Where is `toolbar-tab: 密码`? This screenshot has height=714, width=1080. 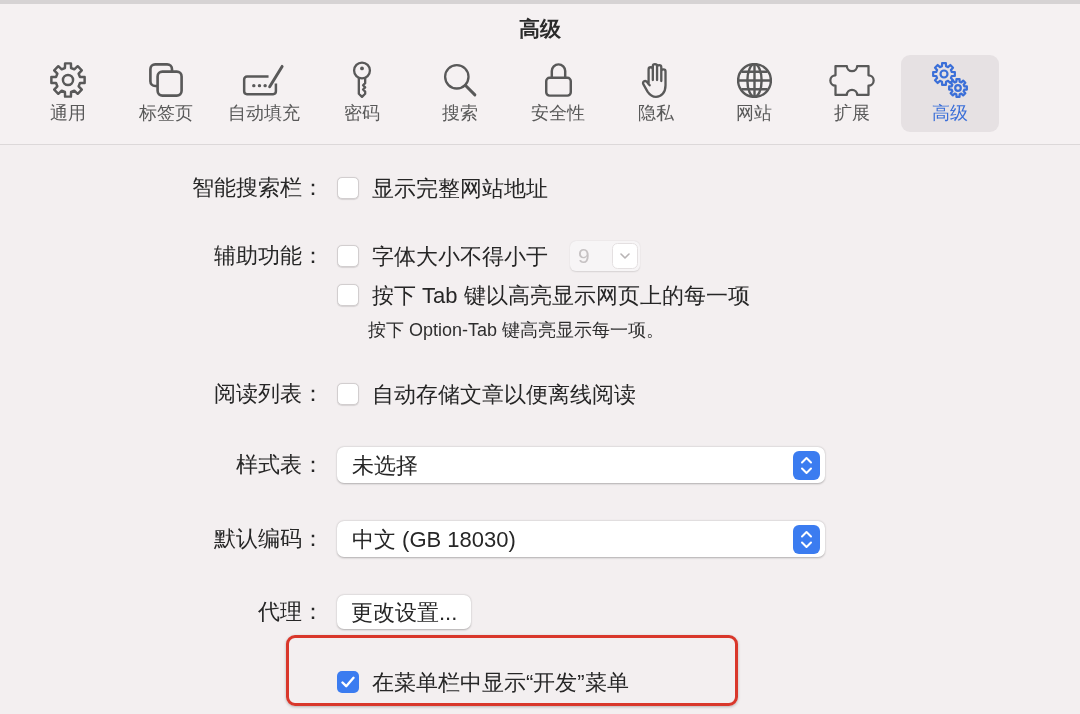
toolbar-tab: 密码 is located at coordinates (362, 93).